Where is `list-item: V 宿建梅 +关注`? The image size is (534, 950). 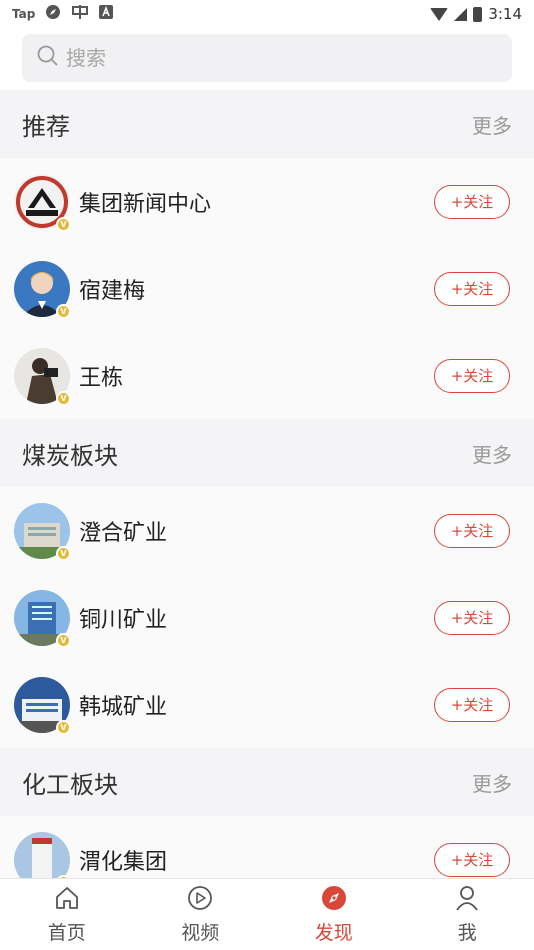
list-item: V 宿建梅 +关注 is located at coordinates (267, 288).